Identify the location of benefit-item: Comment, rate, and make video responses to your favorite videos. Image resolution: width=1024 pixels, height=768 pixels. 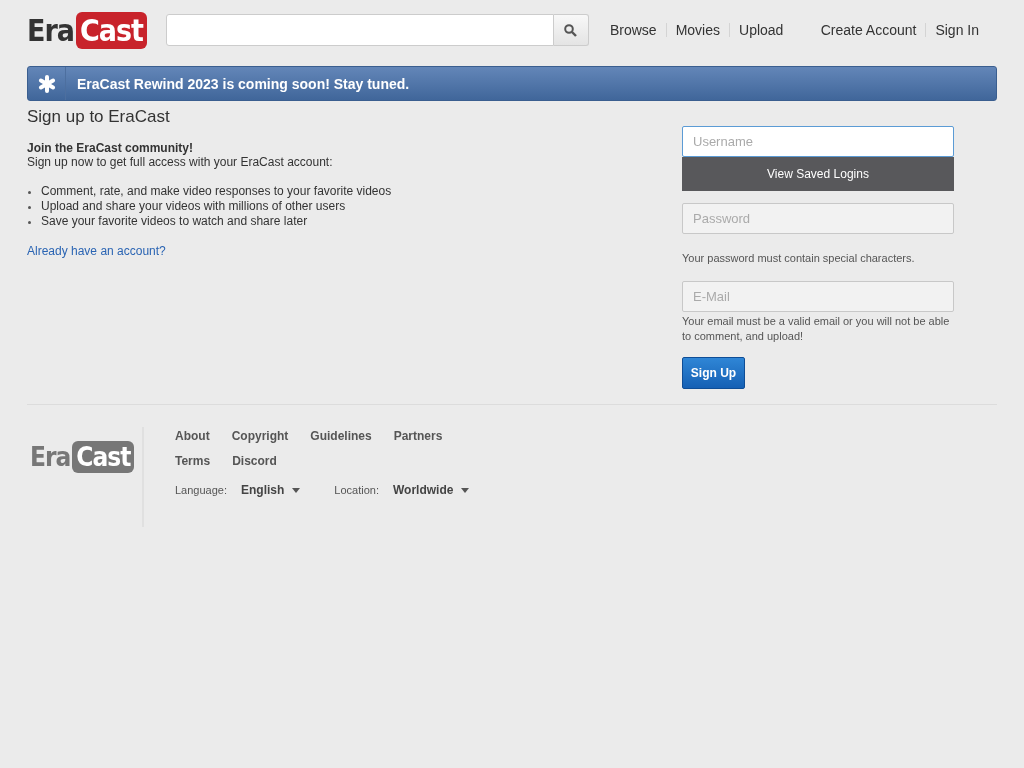
(216, 191).